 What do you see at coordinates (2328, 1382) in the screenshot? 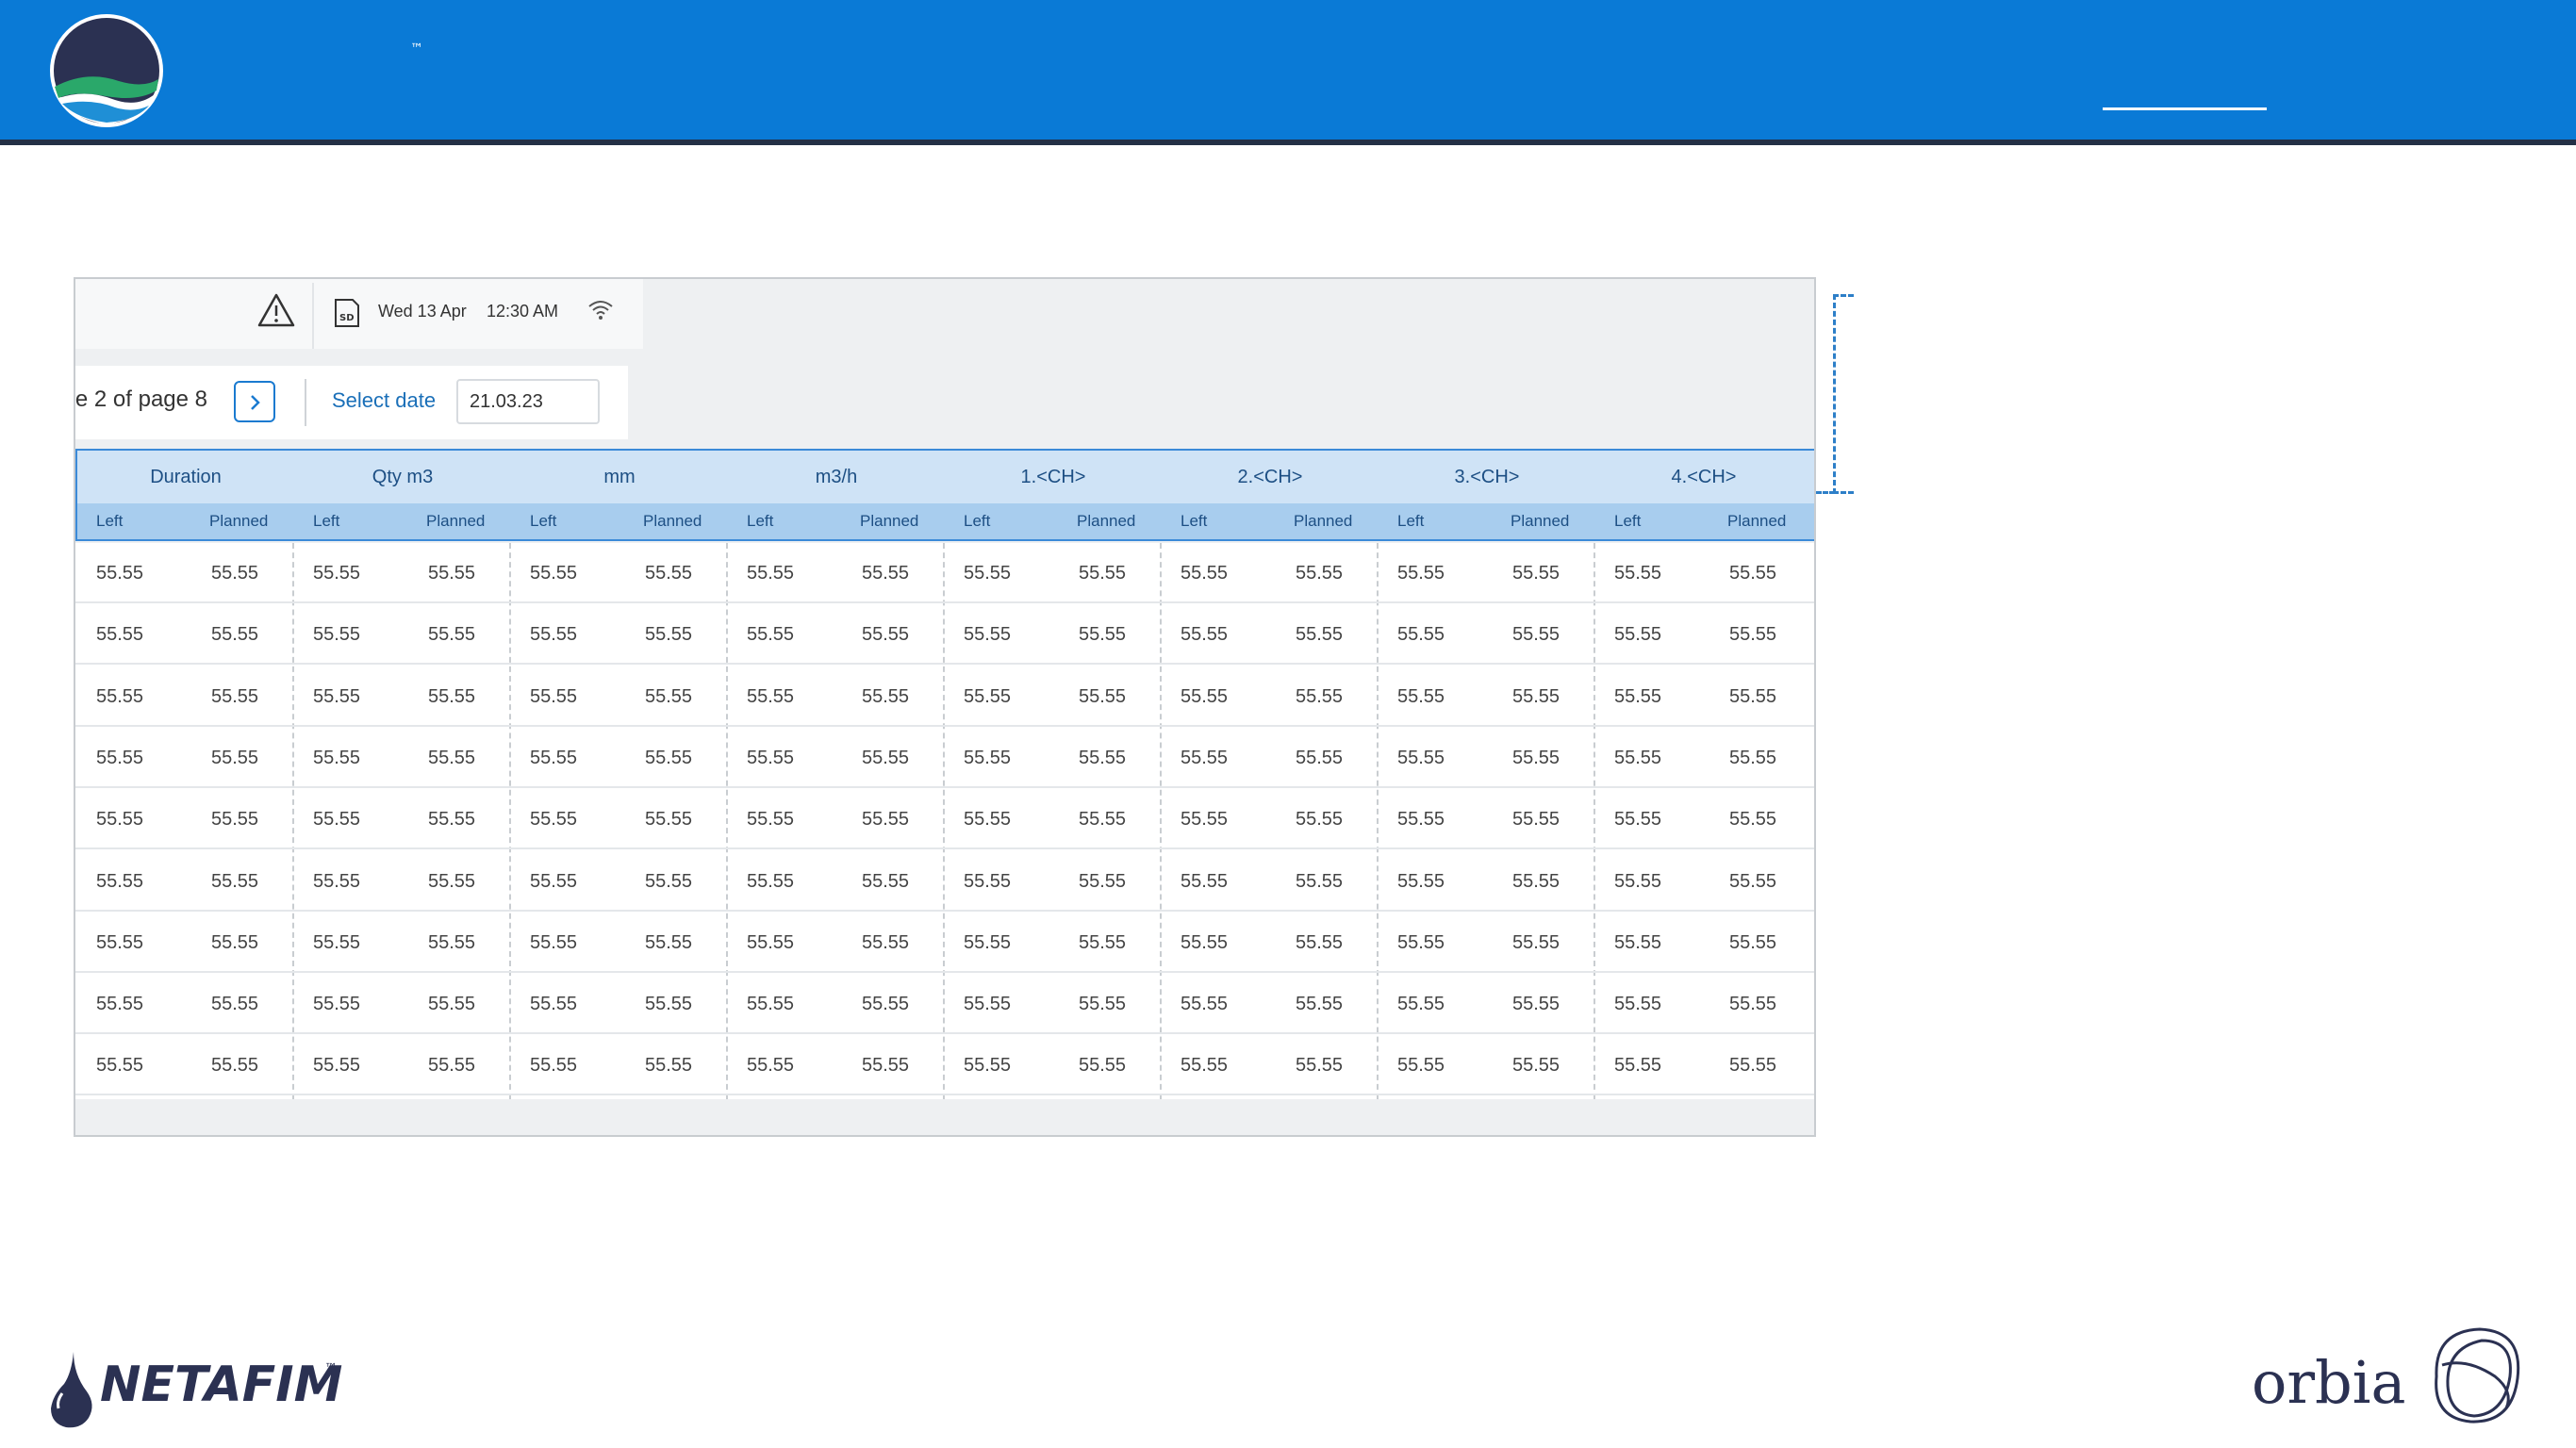
I see `orbia-wordmark: orbia` at bounding box center [2328, 1382].